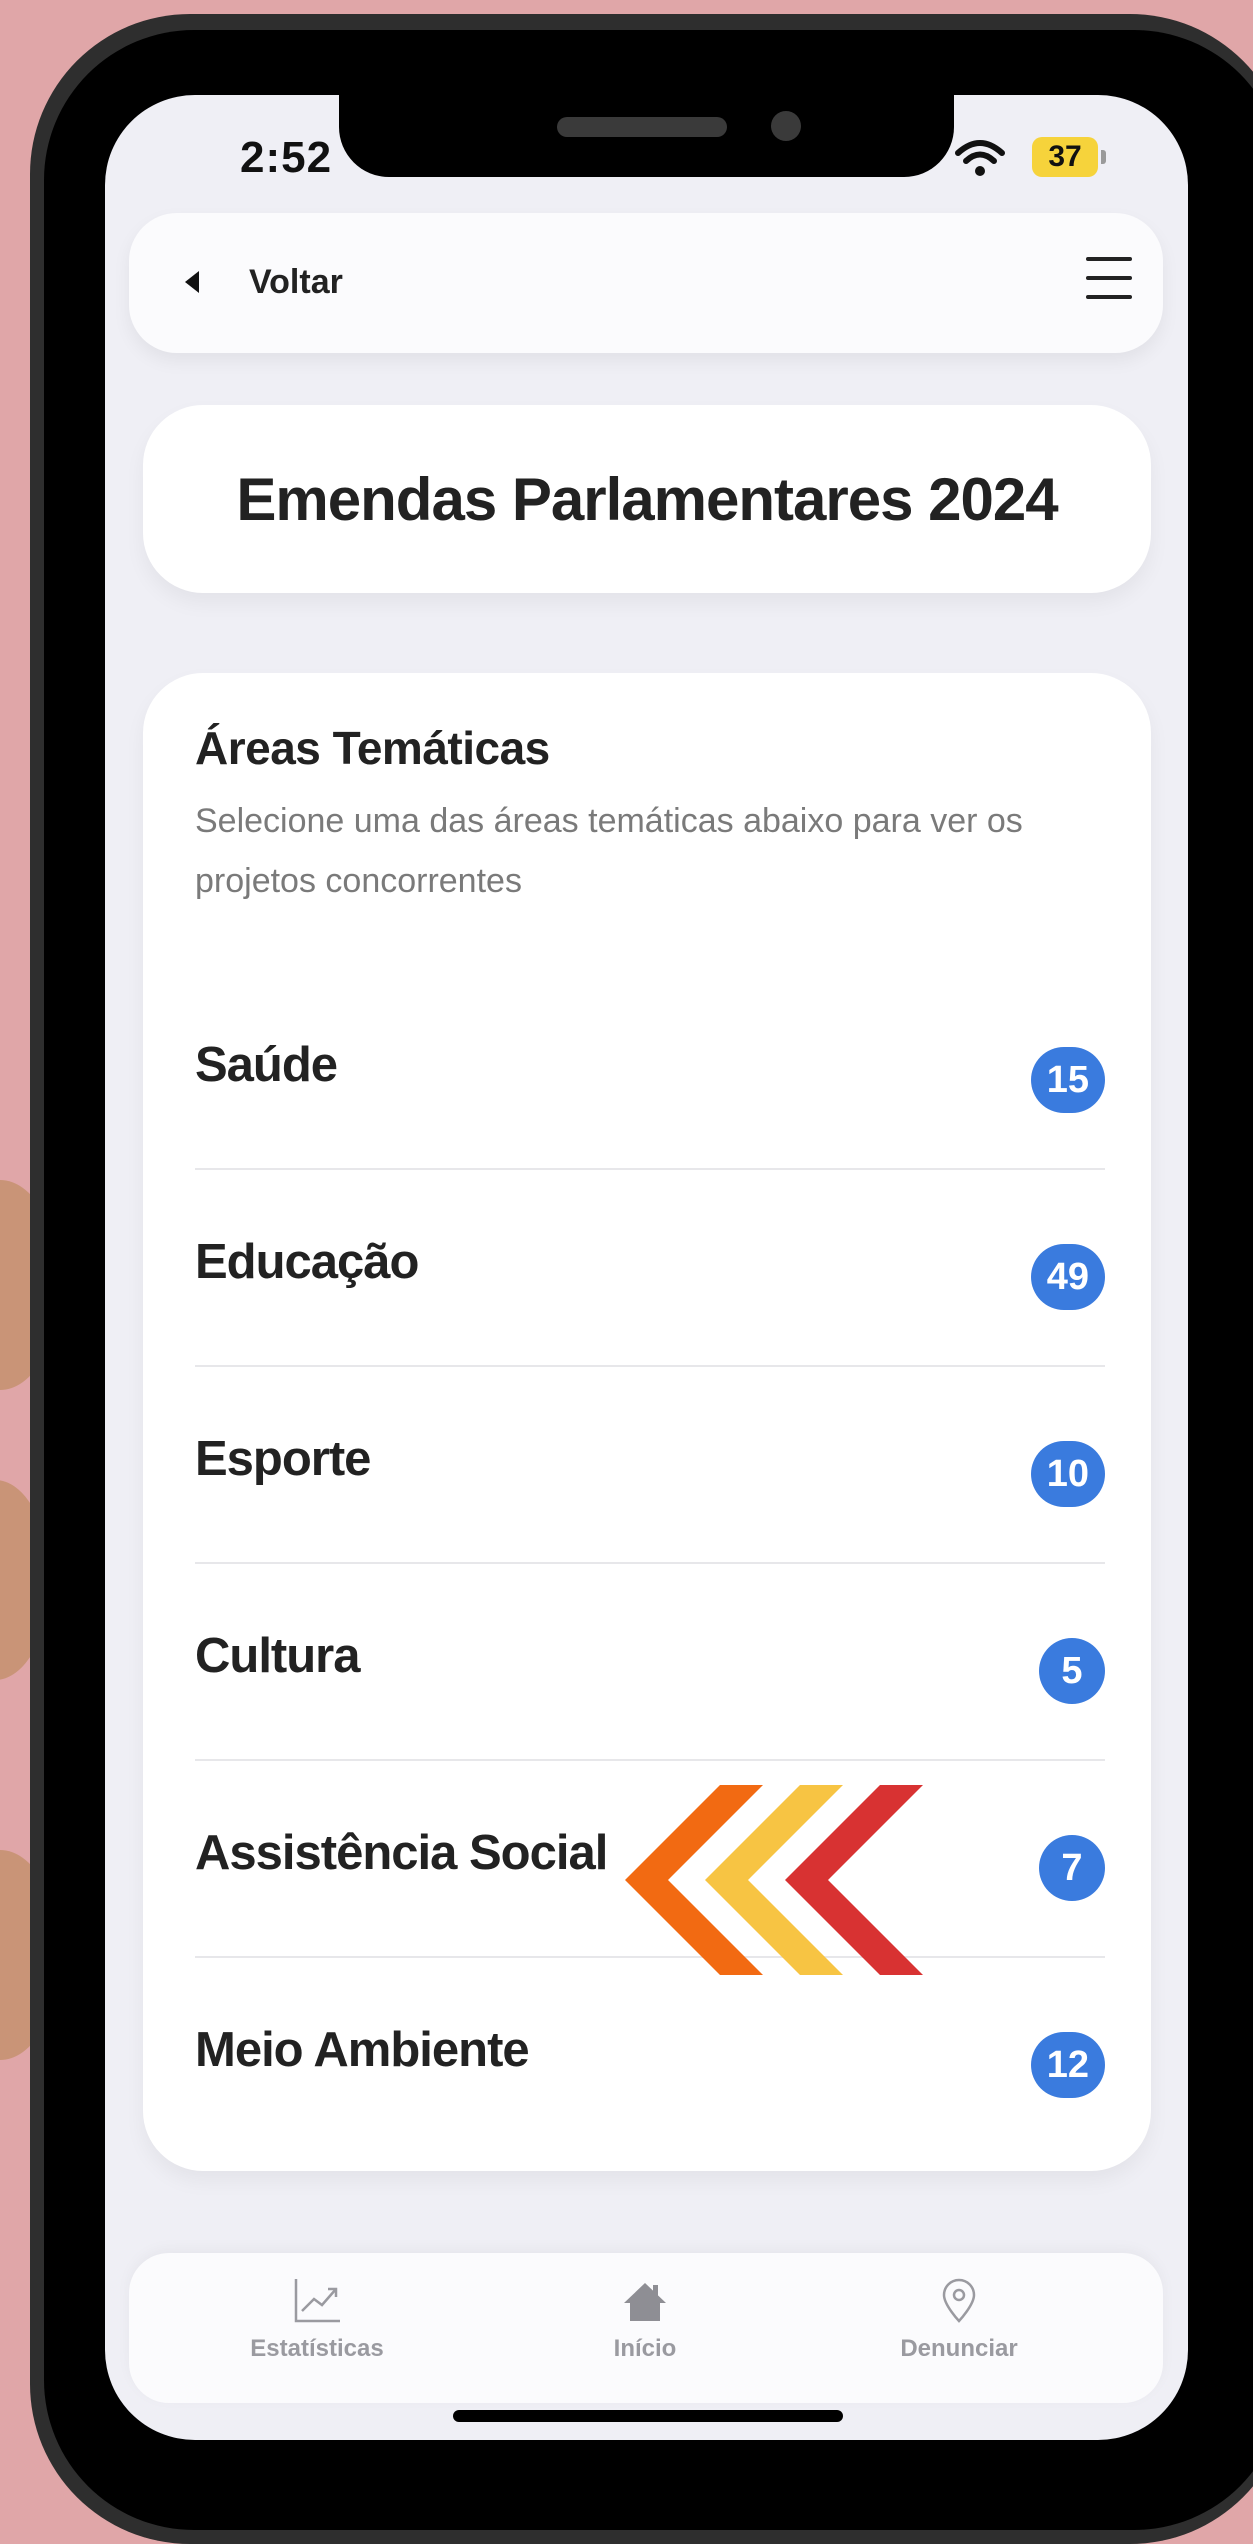 This screenshot has height=2544, width=1253. Describe the element at coordinates (645, 2302) in the screenshot. I see `home-icon` at that location.